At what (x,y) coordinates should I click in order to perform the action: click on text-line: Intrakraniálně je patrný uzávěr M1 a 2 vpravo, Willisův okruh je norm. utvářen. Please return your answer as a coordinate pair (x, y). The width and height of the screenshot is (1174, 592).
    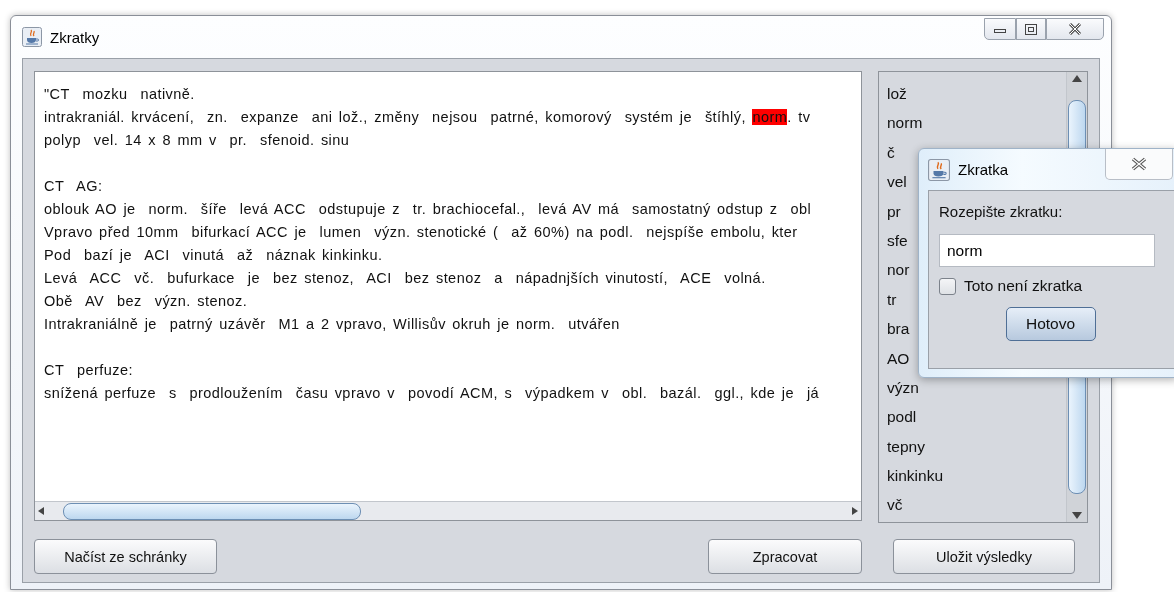
    Looking at the image, I should click on (332, 324).